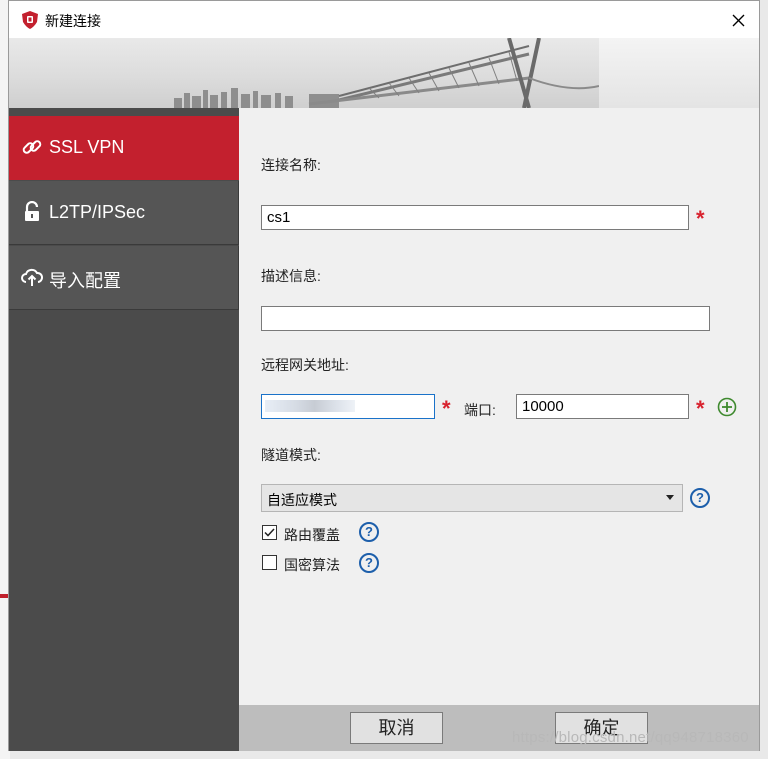 The width and height of the screenshot is (768, 759). I want to click on chevron-down-icon, so click(670, 497).